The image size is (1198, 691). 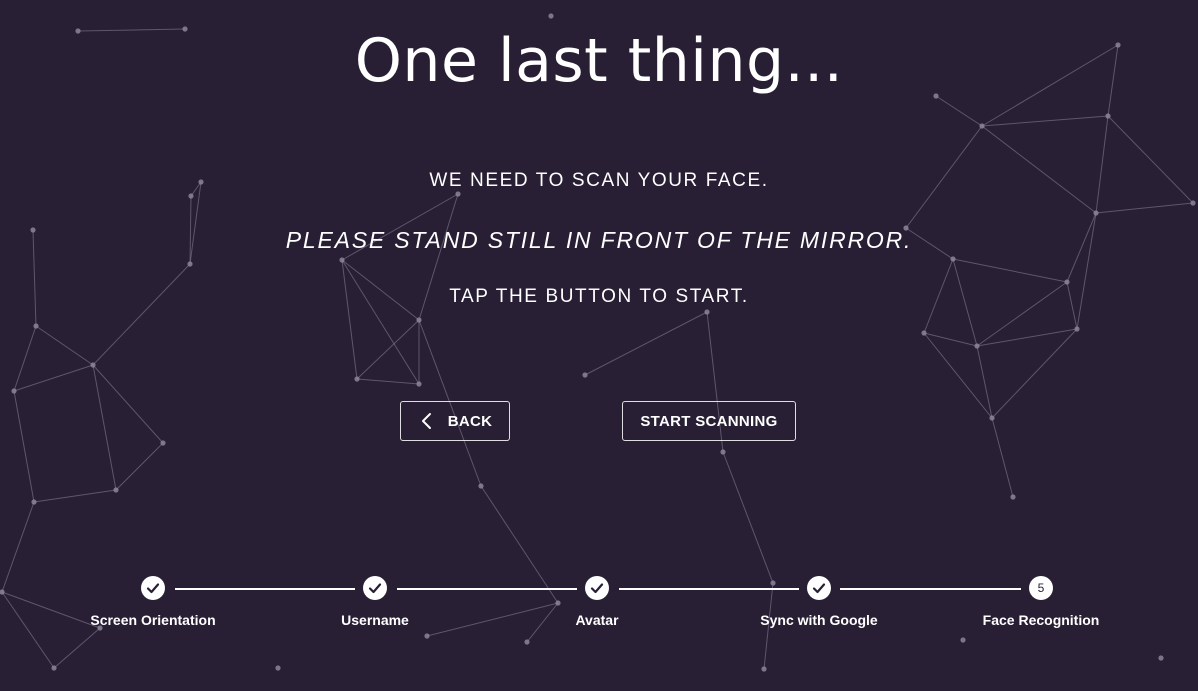 I want to click on chevron-left-icon, so click(x=426, y=421).